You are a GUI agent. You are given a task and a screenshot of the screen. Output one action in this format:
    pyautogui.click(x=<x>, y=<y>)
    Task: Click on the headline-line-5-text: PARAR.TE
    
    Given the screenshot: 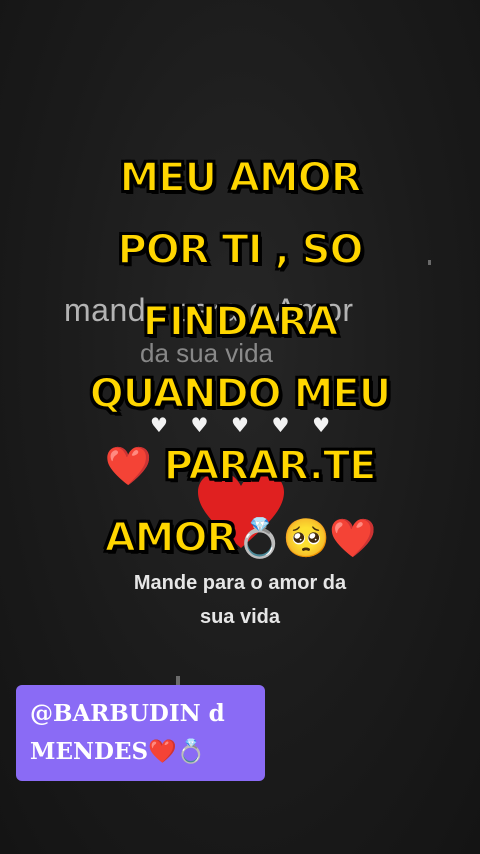 What is the action you would take?
    pyautogui.click(x=270, y=466)
    